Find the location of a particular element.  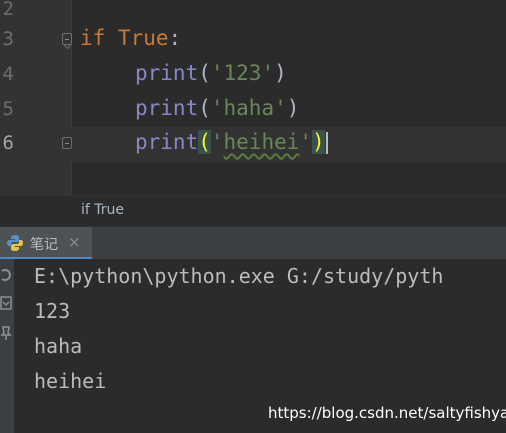

matched-paren-close: ) is located at coordinates (318, 142).